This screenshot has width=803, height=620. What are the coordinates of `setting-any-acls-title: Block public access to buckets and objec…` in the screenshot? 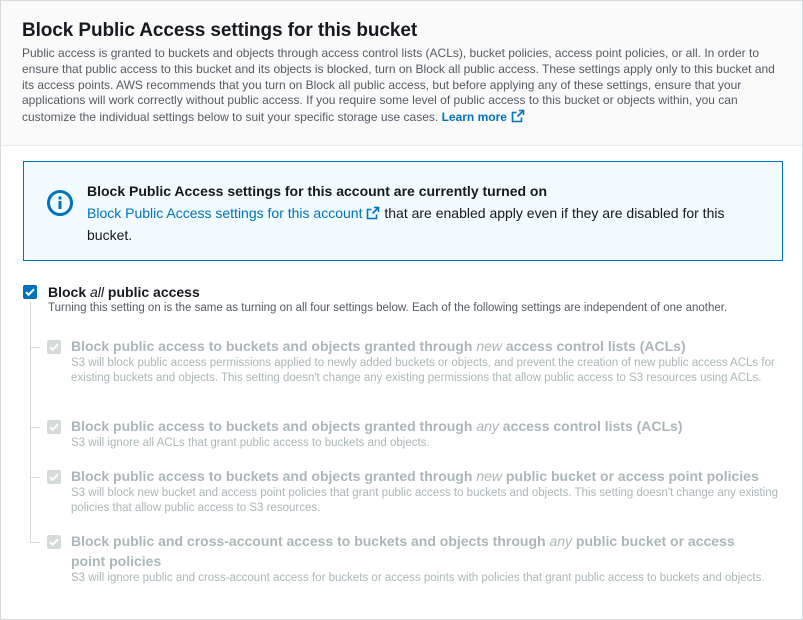 It's located at (421, 426).